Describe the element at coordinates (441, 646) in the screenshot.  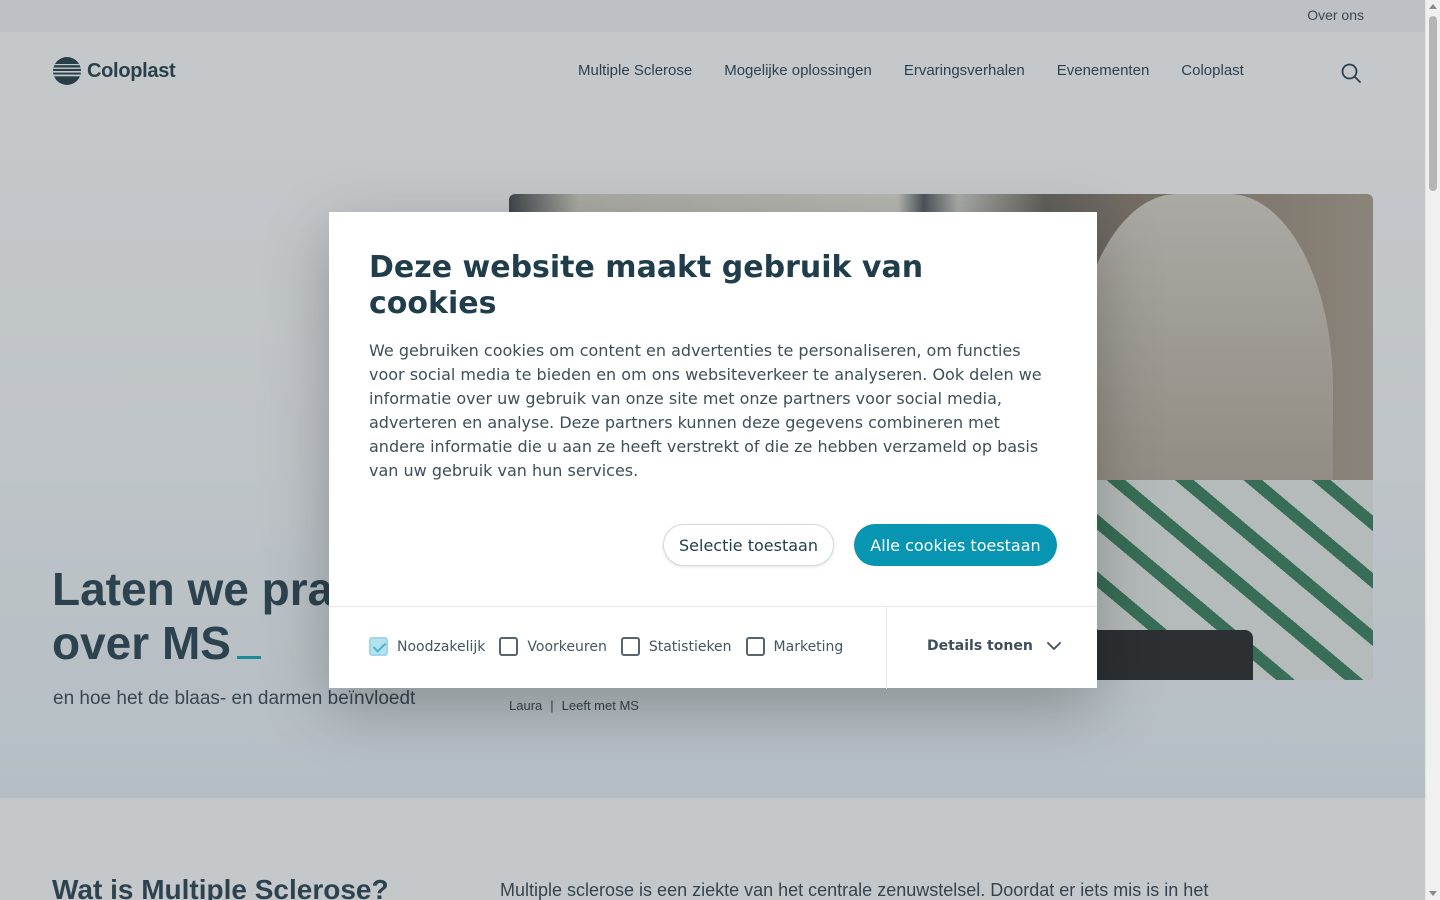
I see `consent-label-necessary: Noodzakelijk` at that location.